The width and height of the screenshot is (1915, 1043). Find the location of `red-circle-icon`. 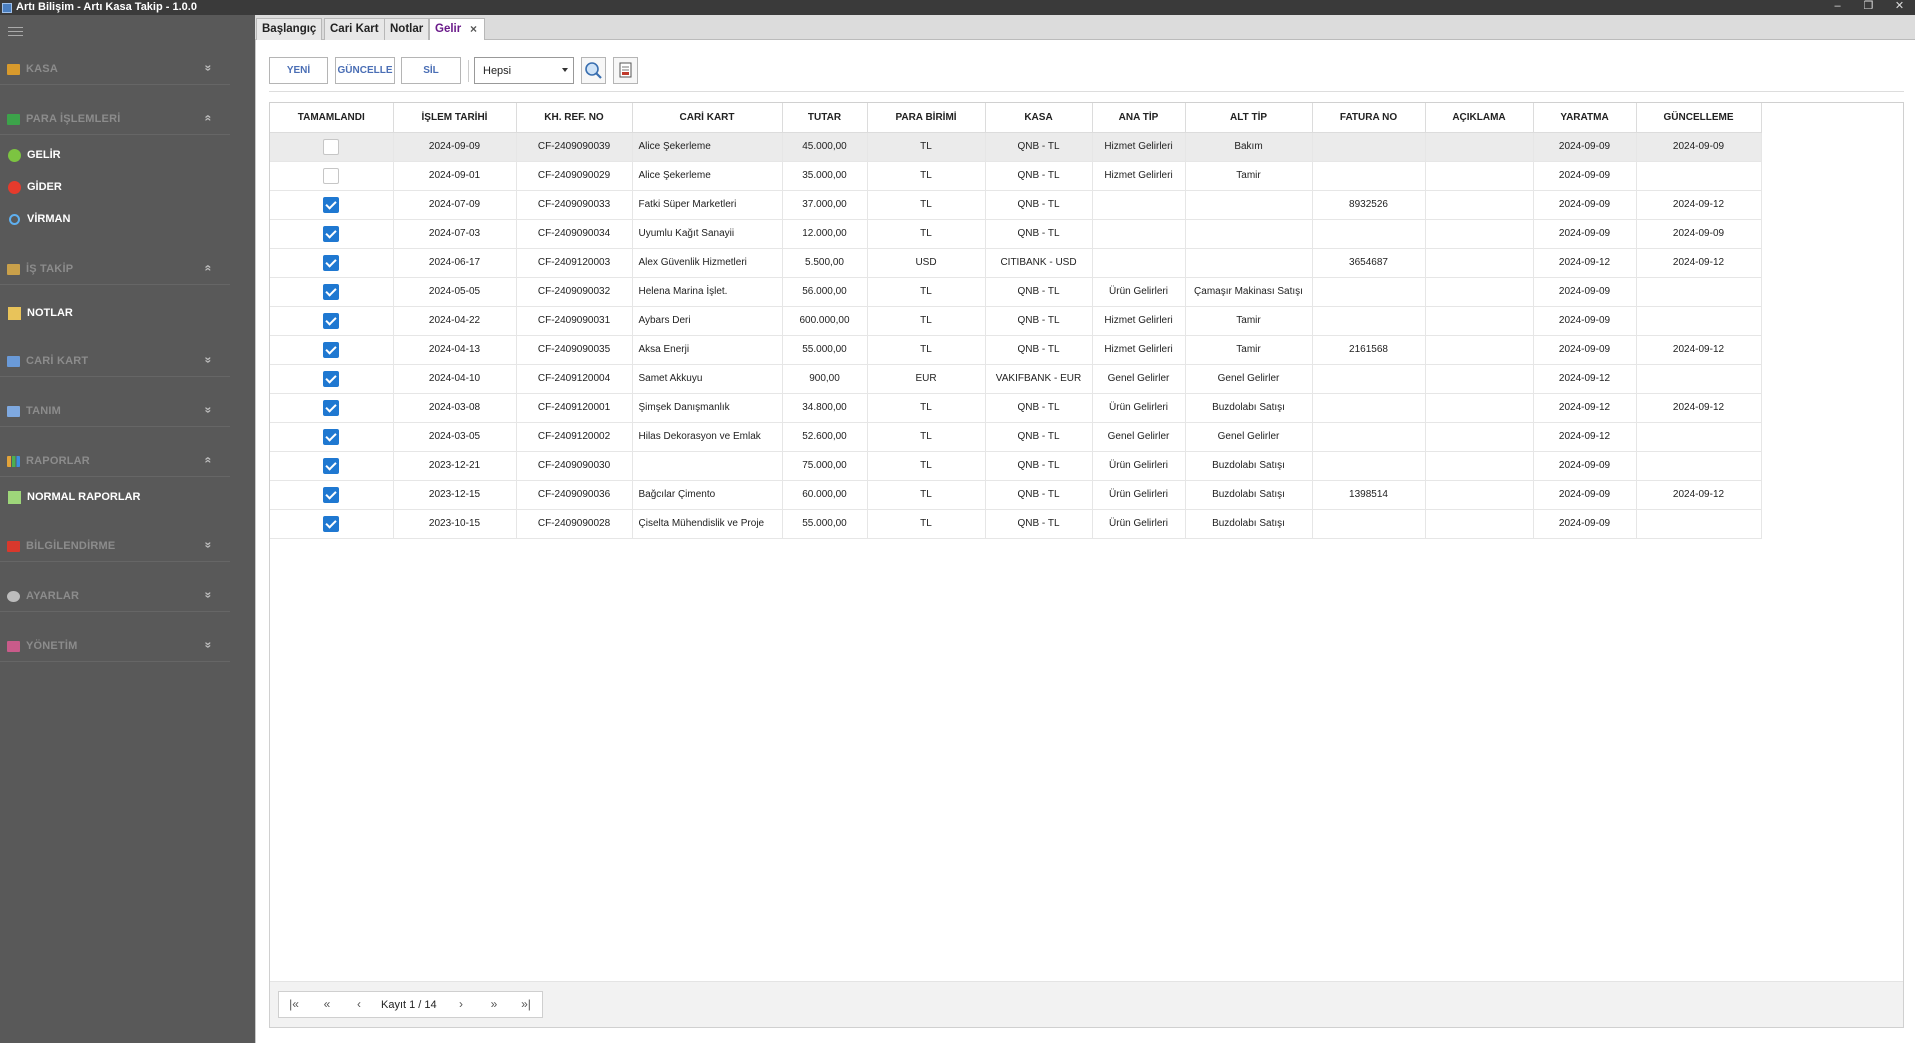

red-circle-icon is located at coordinates (14, 187).